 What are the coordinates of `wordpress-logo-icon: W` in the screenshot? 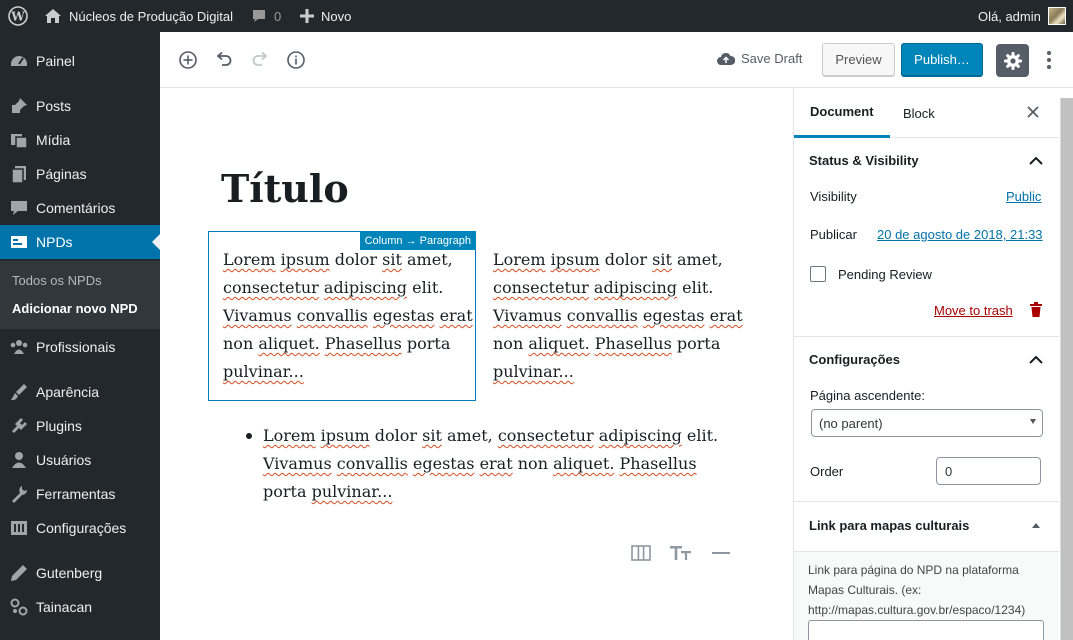 It's located at (18, 16).